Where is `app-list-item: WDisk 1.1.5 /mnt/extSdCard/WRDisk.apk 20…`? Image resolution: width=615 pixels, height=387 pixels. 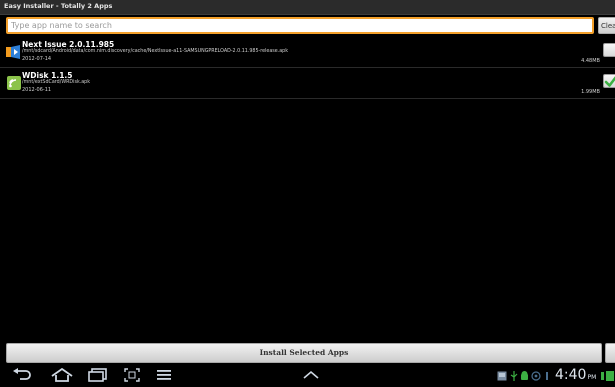
app-list-item: WDisk 1.1.5 /mnt/extSdCard/WRDisk.apk 20… is located at coordinates (307, 83).